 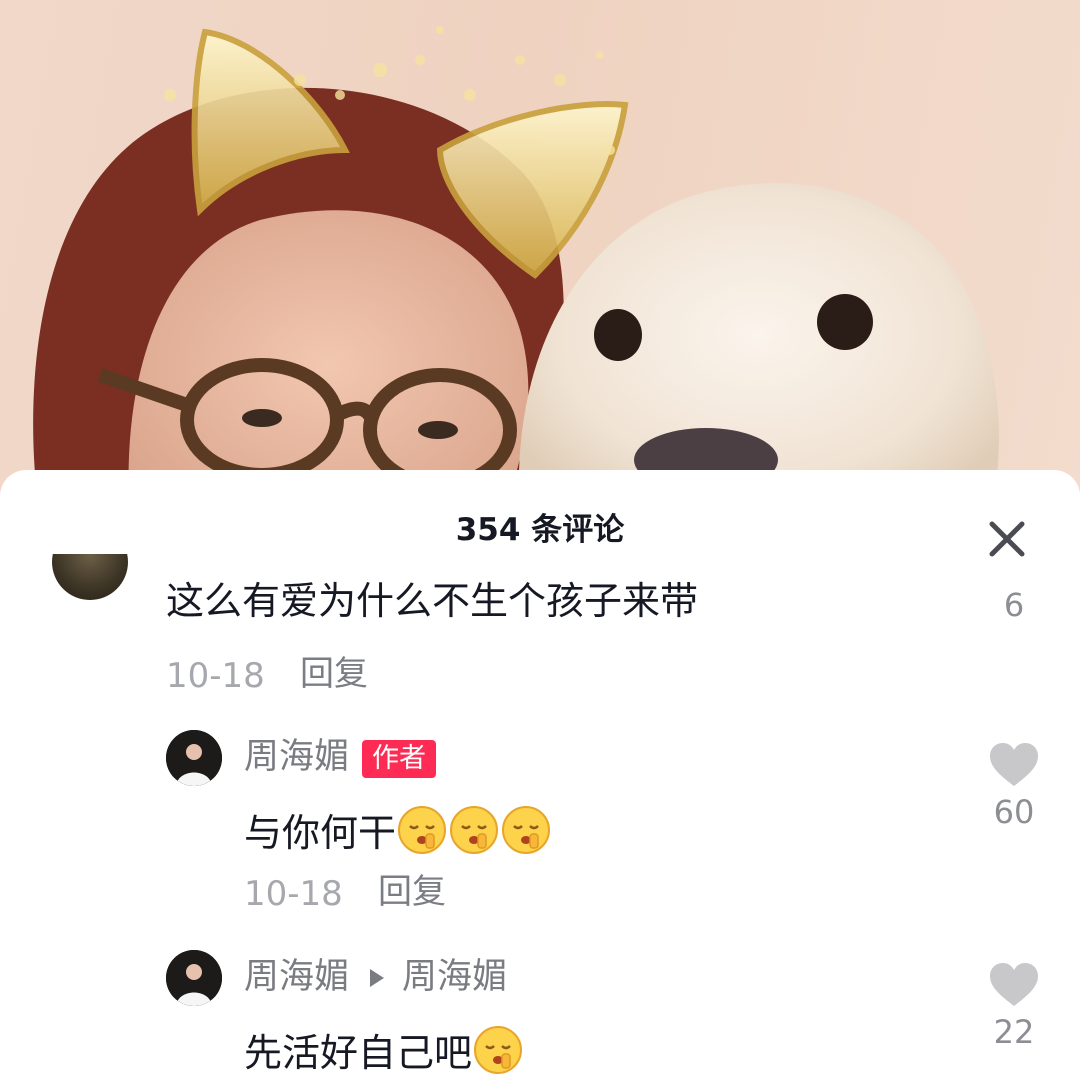 I want to click on like-count: 6, so click(x=1014, y=605).